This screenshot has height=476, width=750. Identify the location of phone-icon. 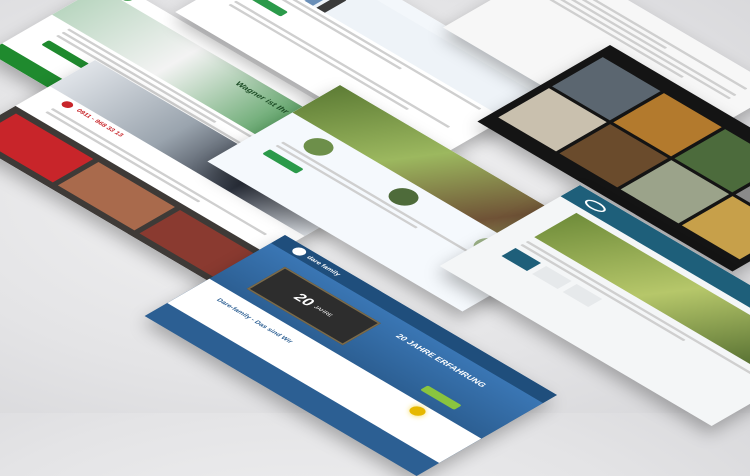
(67, 104).